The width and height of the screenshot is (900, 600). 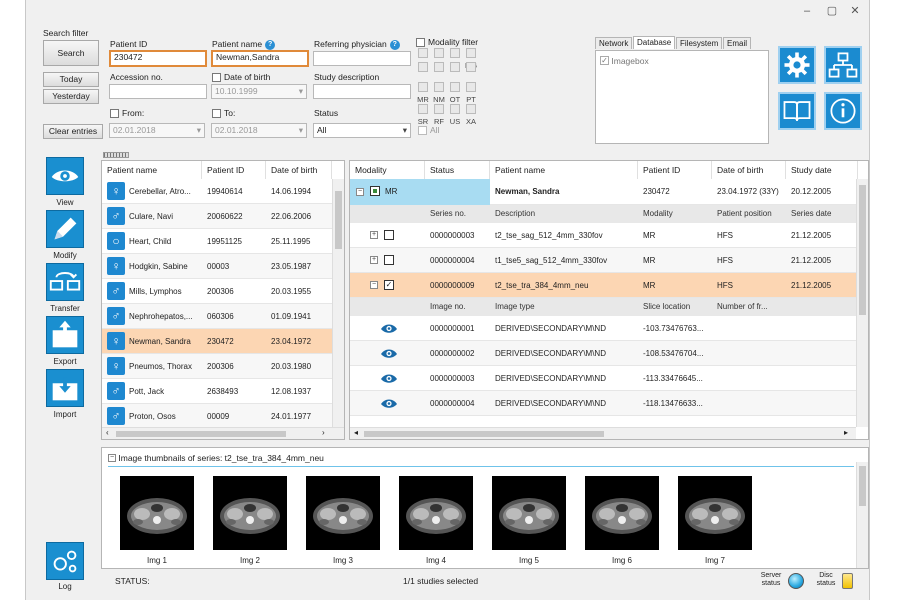 I want to click on patient-list-scrollbar, so click(x=338, y=303).